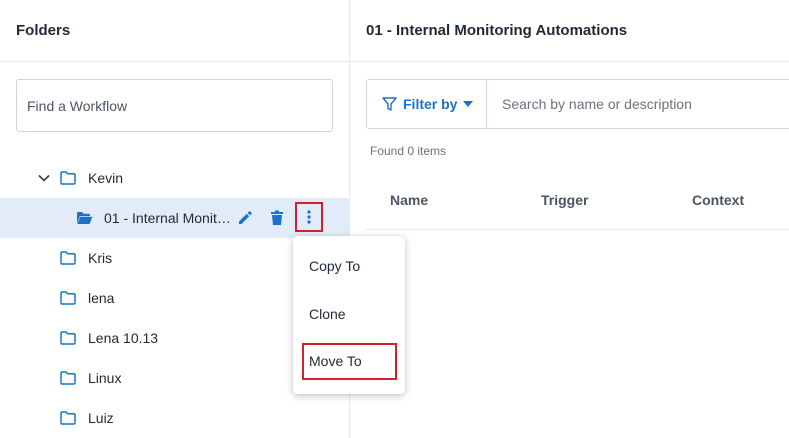 The image size is (789, 438). I want to click on trash-icon, so click(277, 217).